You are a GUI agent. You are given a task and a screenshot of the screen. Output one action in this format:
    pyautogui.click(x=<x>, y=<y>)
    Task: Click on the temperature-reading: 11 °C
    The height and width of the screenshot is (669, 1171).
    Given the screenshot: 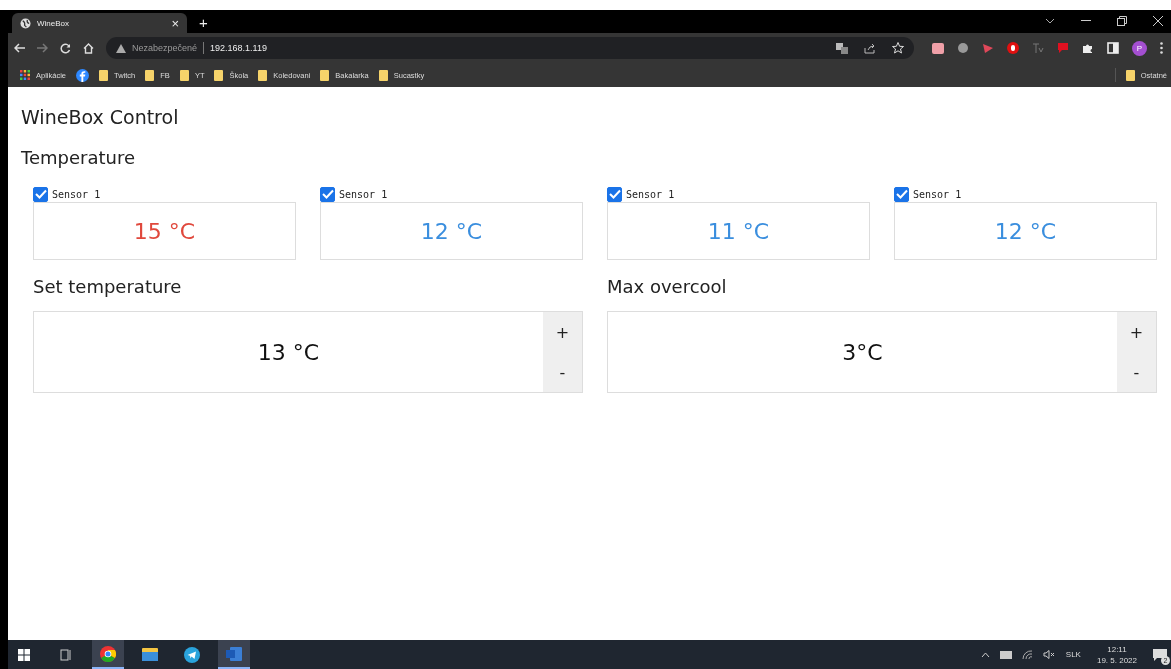 What is the action you would take?
    pyautogui.click(x=738, y=231)
    